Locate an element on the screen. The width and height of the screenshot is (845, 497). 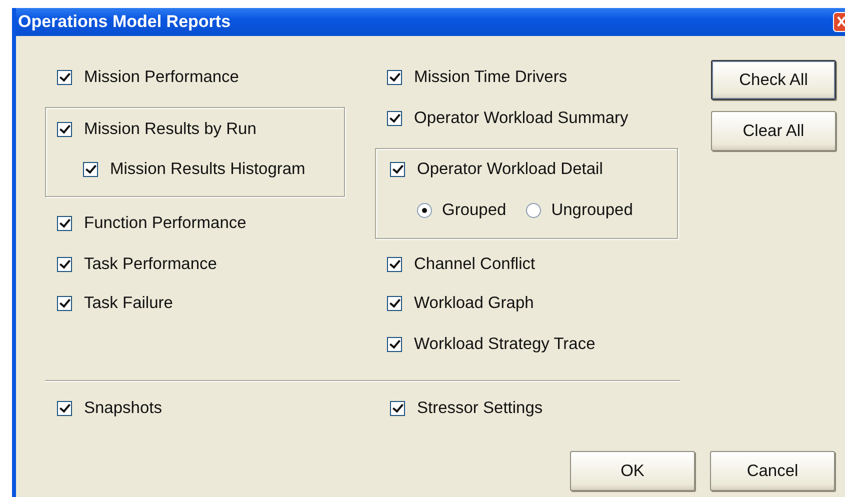
checkbox-label: Workload Graph is located at coordinates (474, 303).